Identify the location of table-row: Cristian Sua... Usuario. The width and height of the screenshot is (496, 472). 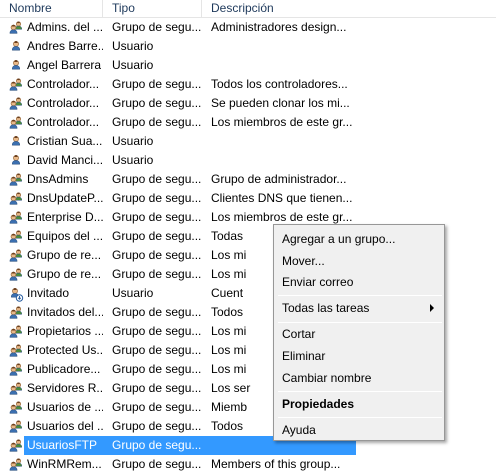
(248, 141).